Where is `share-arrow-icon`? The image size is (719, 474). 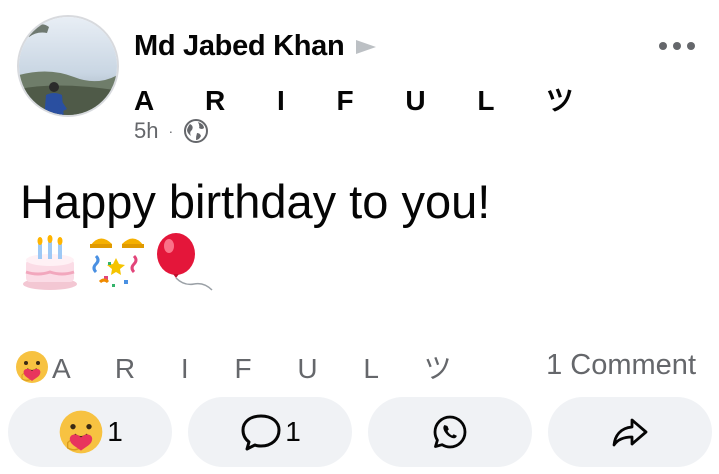 share-arrow-icon is located at coordinates (630, 432).